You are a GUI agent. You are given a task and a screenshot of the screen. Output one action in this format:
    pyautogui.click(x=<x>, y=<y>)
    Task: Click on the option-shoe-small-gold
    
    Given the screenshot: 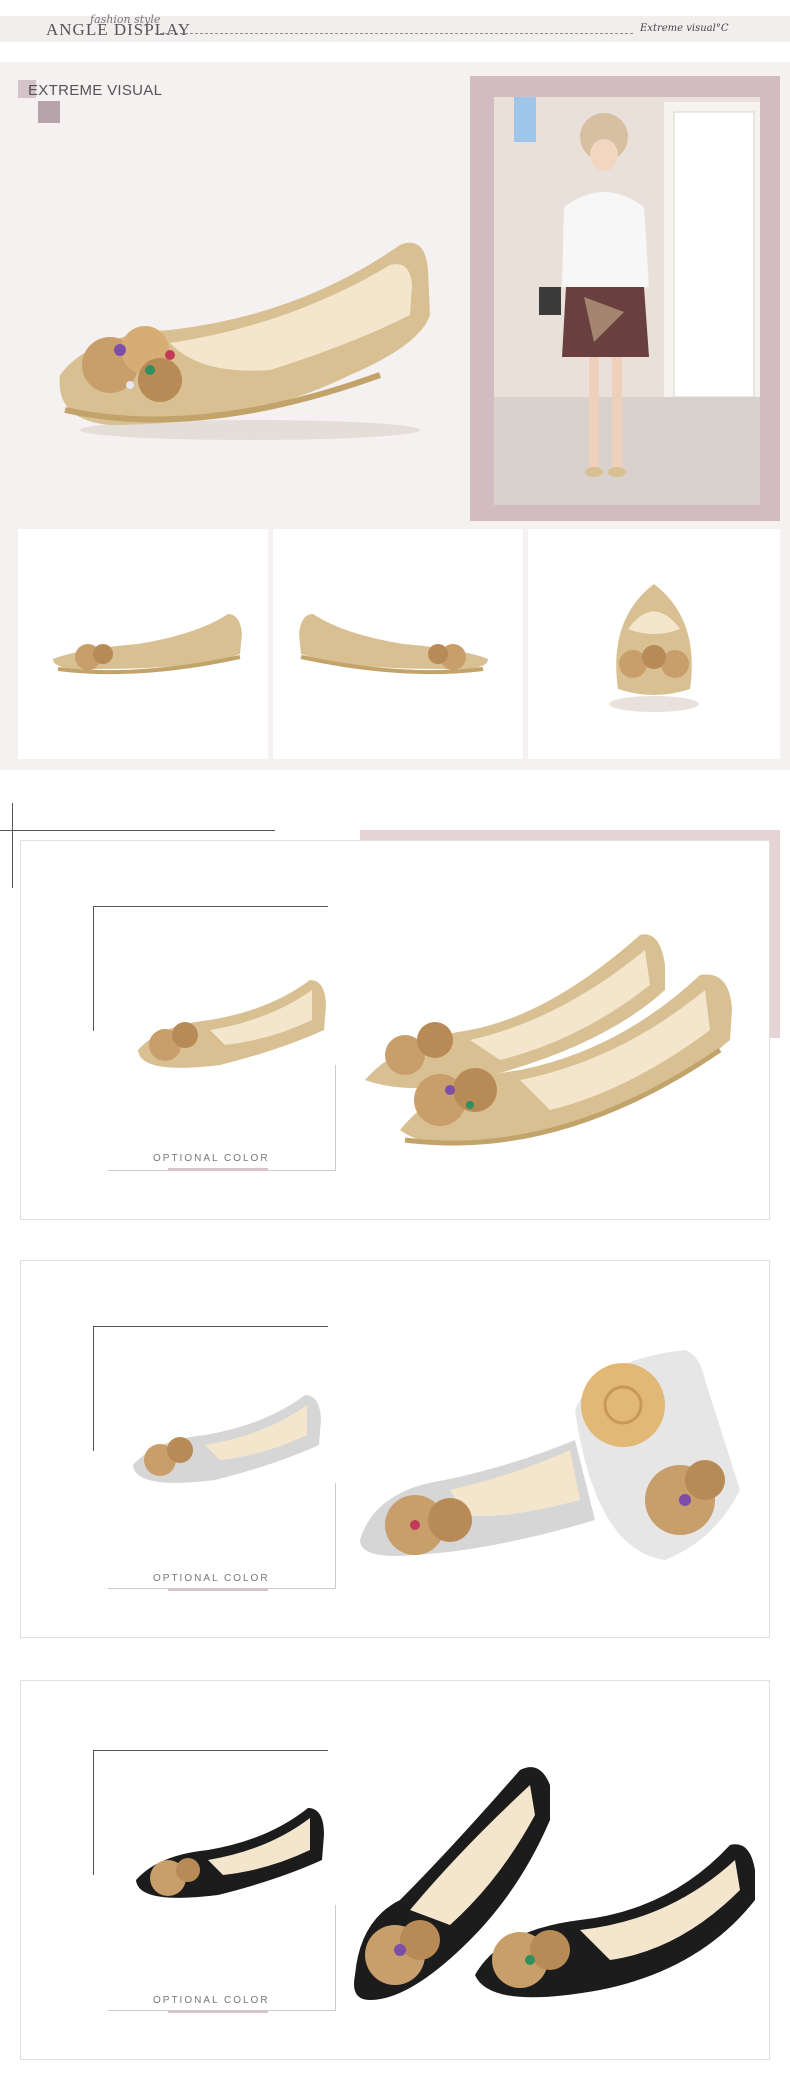 What is the action you would take?
    pyautogui.click(x=230, y=1030)
    